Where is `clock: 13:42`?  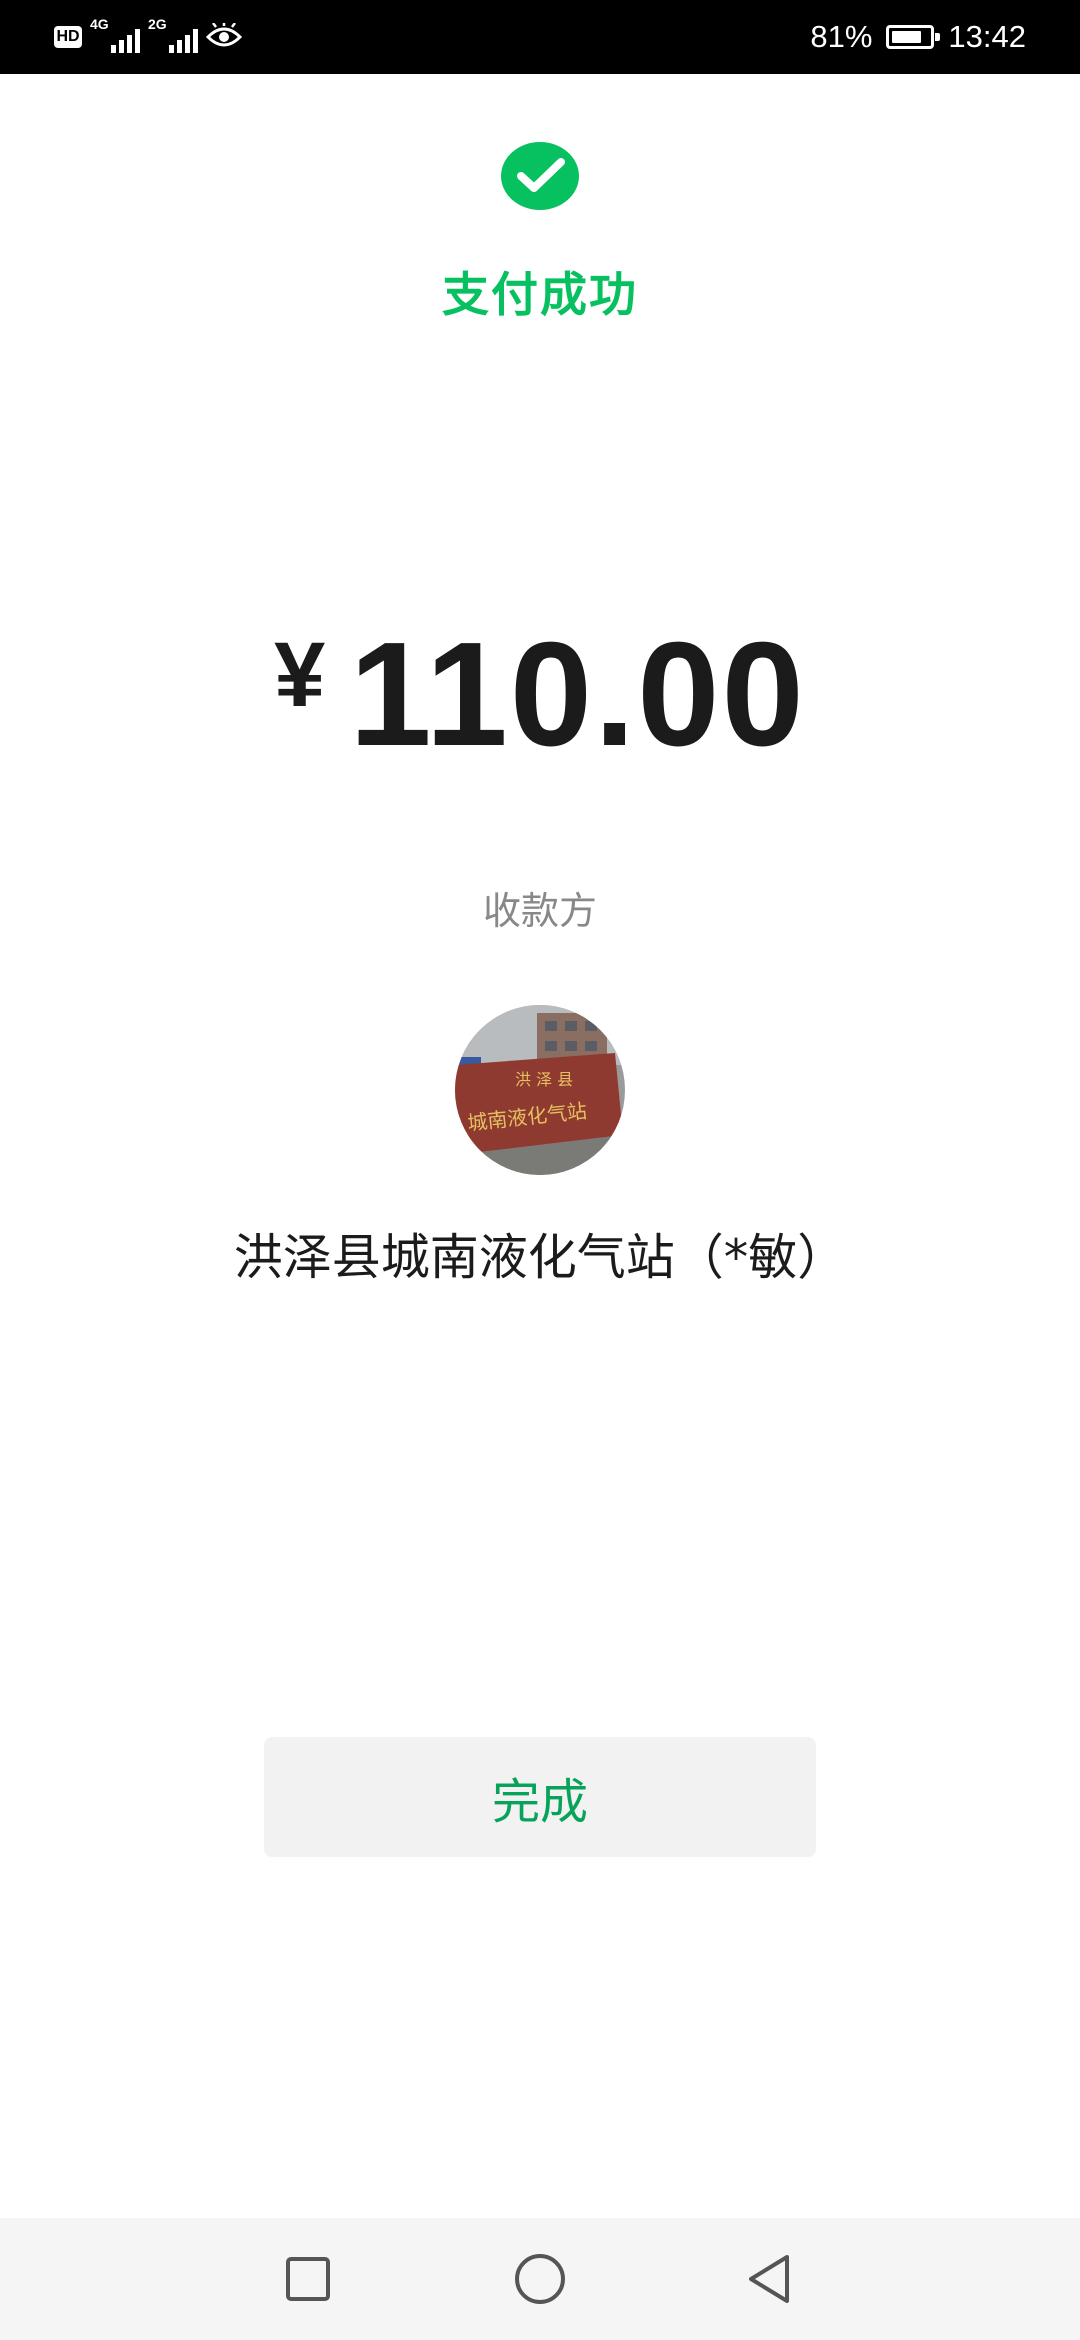
clock: 13:42 is located at coordinates (987, 36).